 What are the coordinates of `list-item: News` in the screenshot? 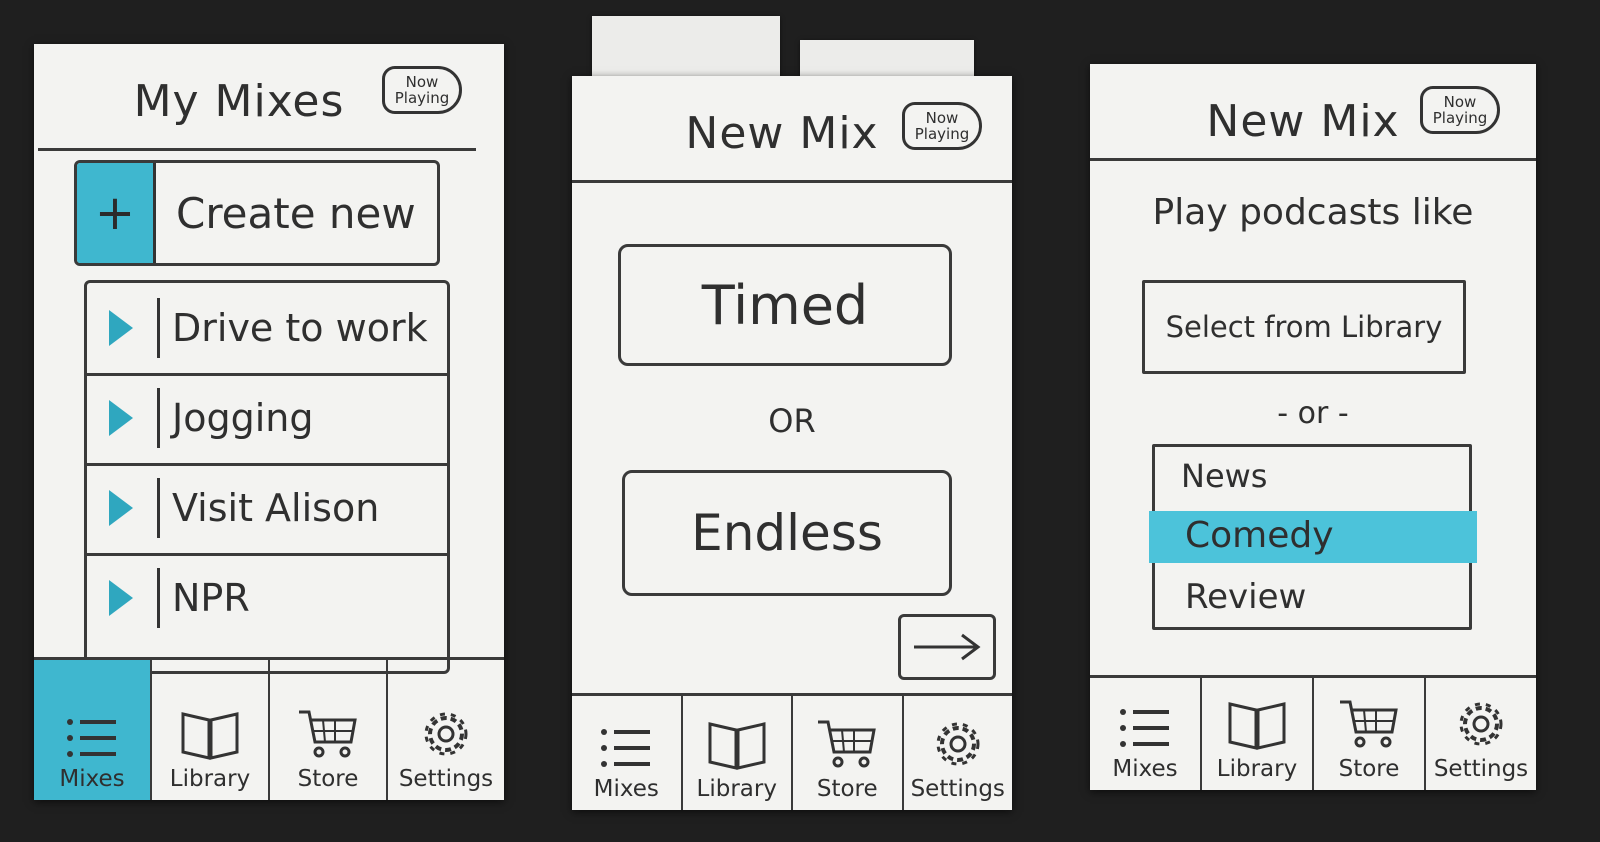 It's located at (1224, 476).